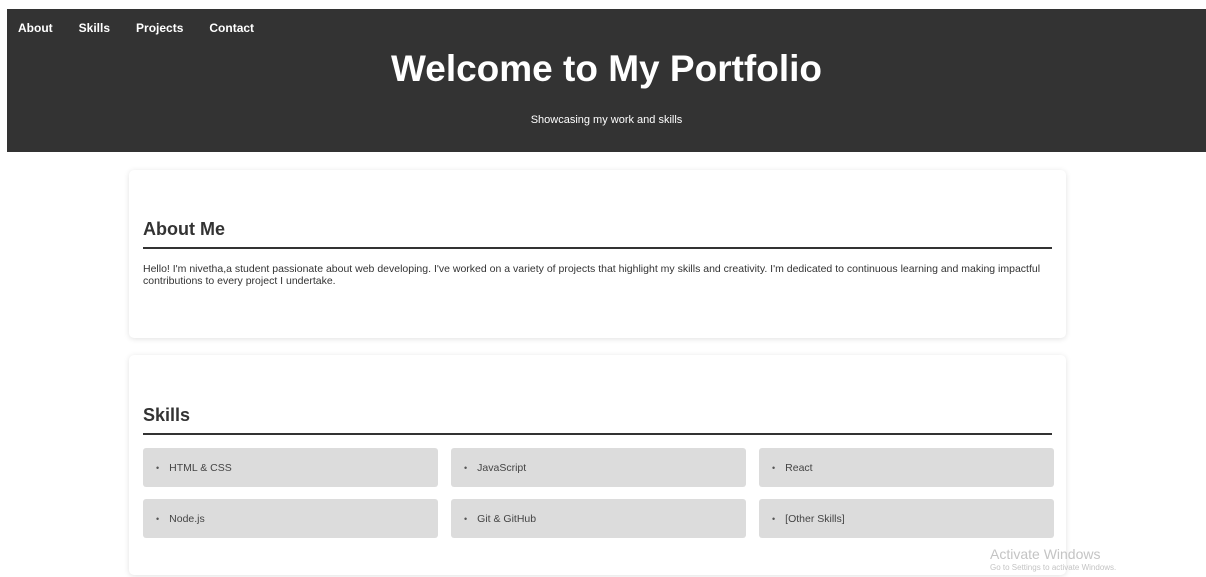 The image size is (1206, 577). What do you see at coordinates (1045, 554) in the screenshot?
I see `watermark-title: Activate Windows` at bounding box center [1045, 554].